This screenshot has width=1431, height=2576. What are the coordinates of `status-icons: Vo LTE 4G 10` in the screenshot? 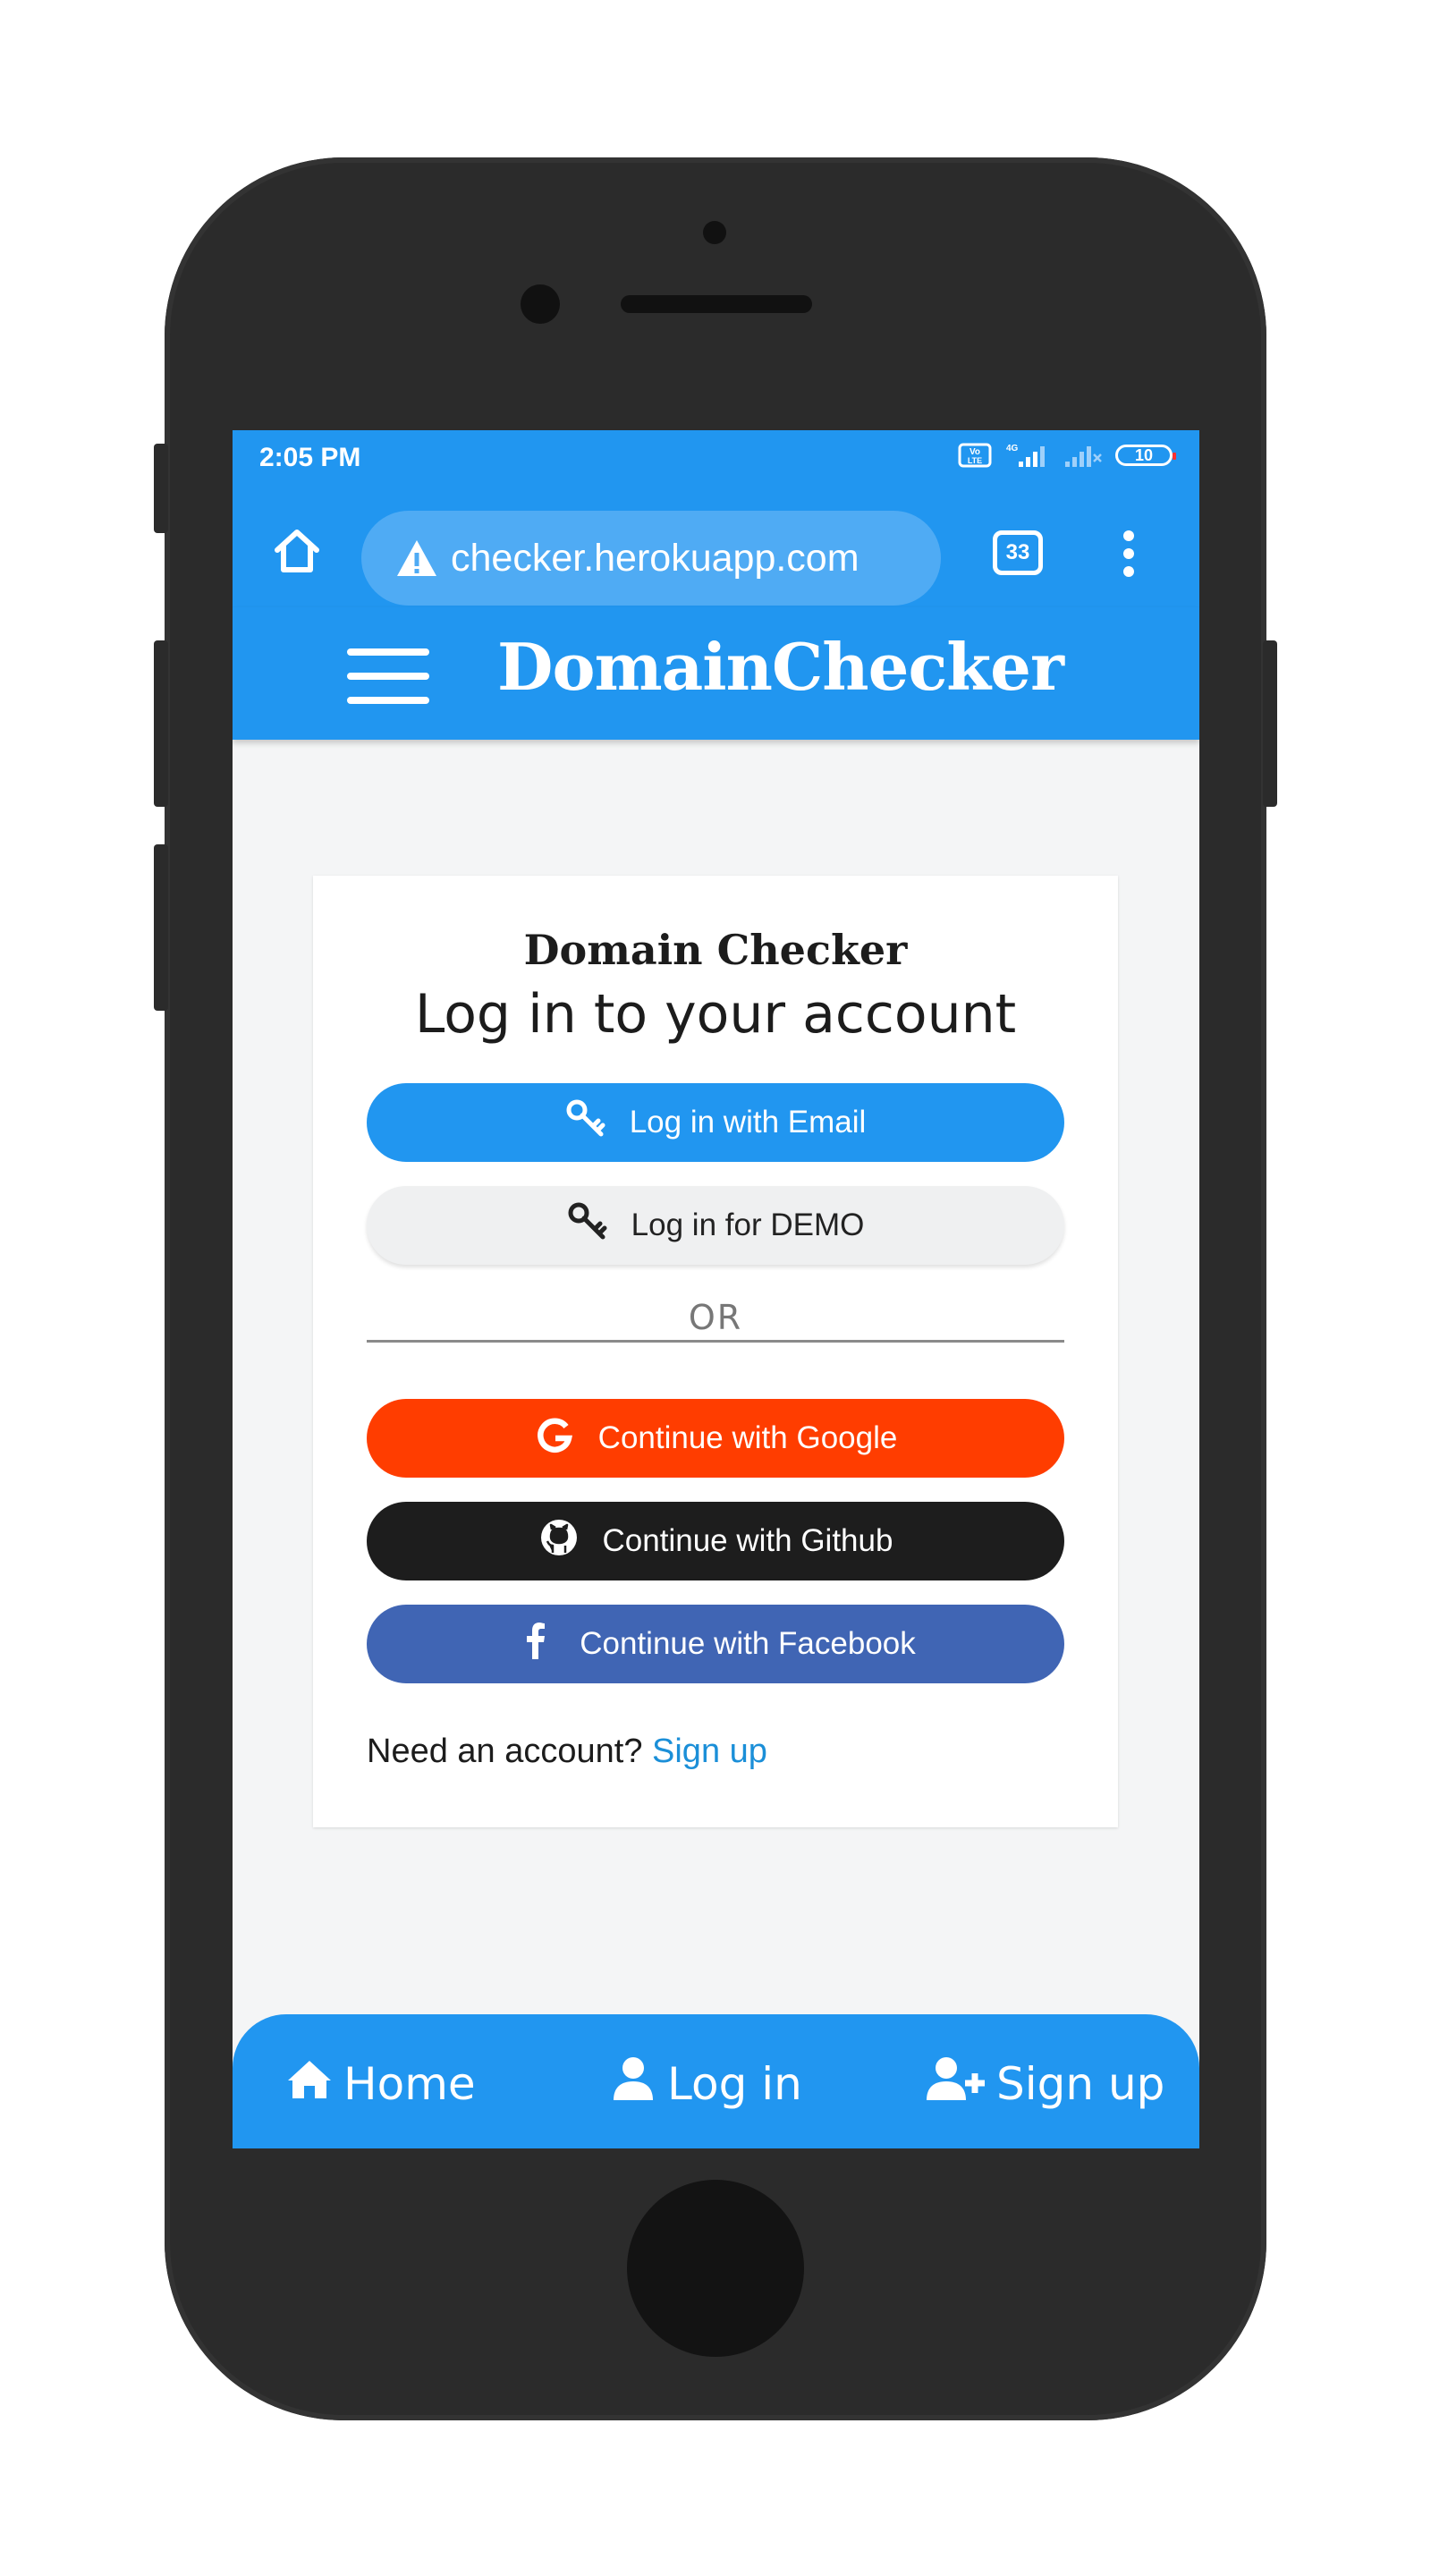 It's located at (1067, 455).